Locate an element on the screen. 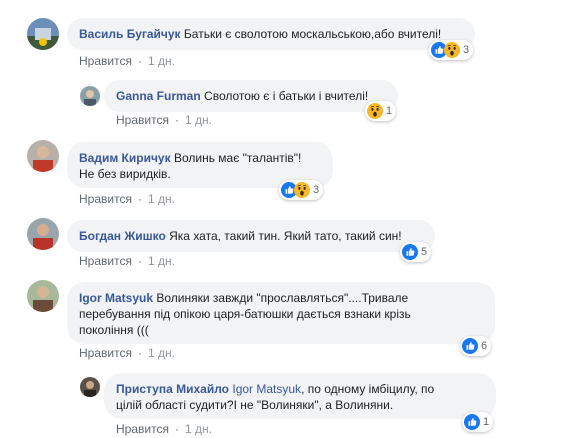 Image resolution: width=570 pixels, height=438 pixels. comment-author: Вадим Киричук is located at coordinates (125, 158).